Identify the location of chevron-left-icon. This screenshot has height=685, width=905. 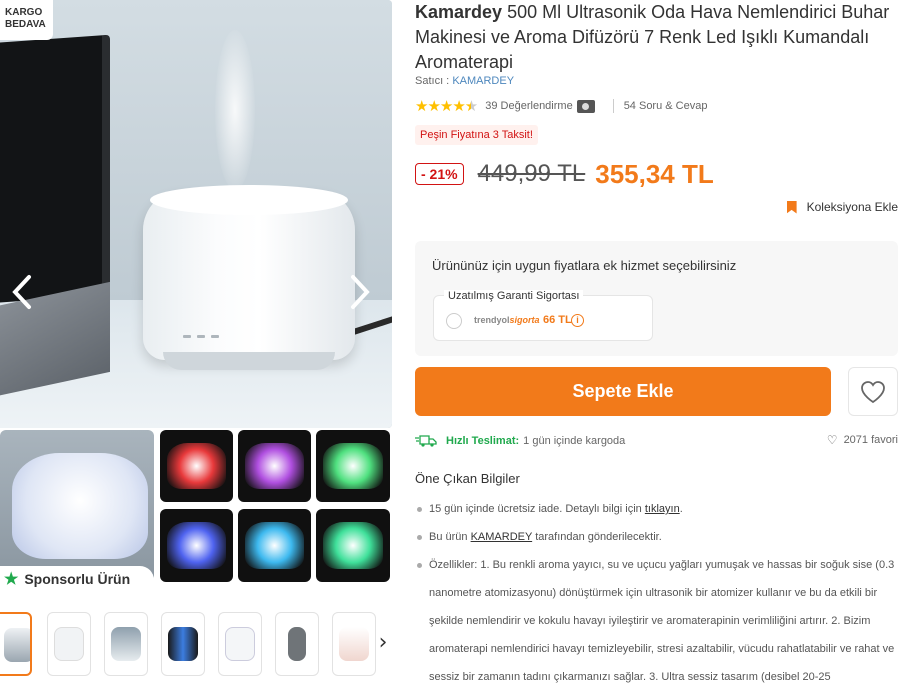
(21, 292).